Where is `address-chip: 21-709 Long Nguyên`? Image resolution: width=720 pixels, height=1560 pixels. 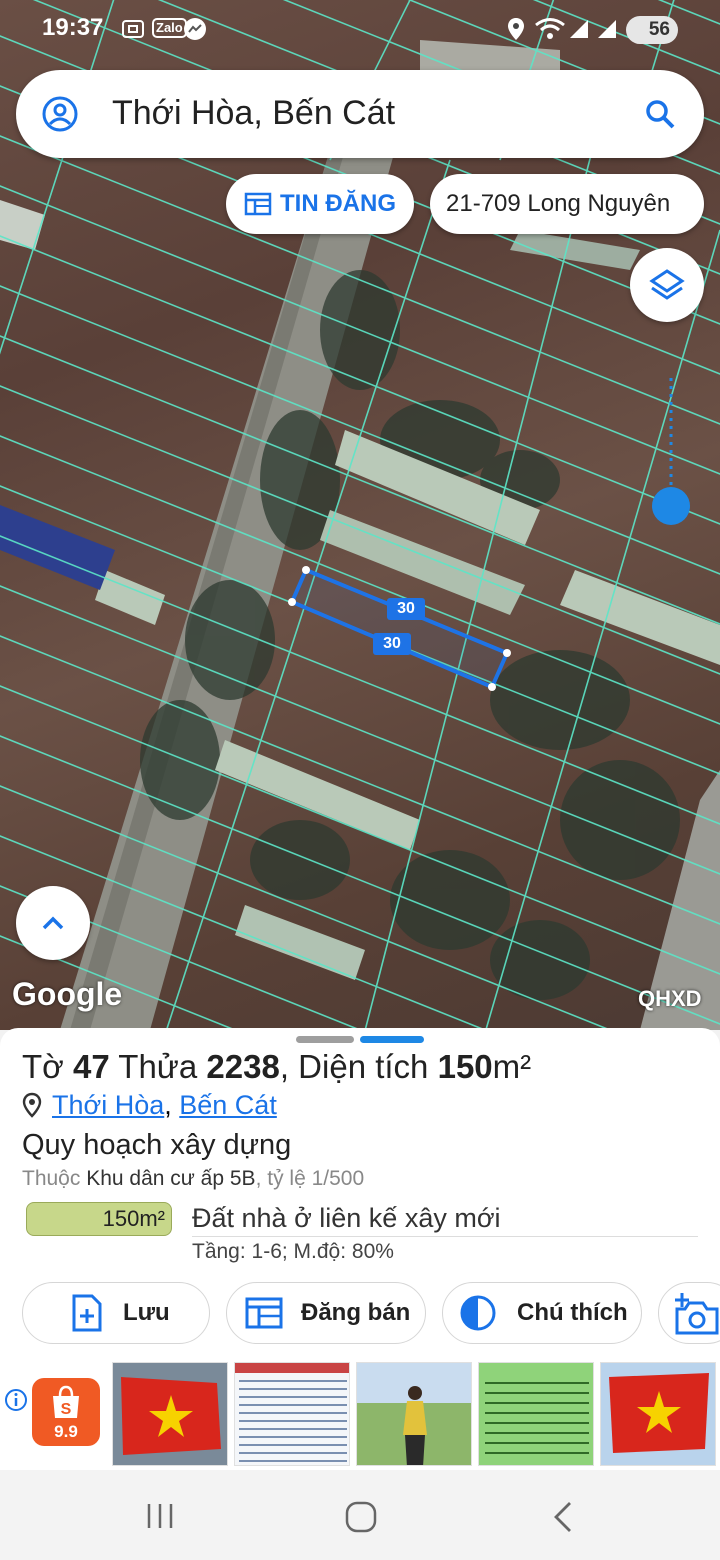
address-chip: 21-709 Long Nguyên is located at coordinates (567, 204).